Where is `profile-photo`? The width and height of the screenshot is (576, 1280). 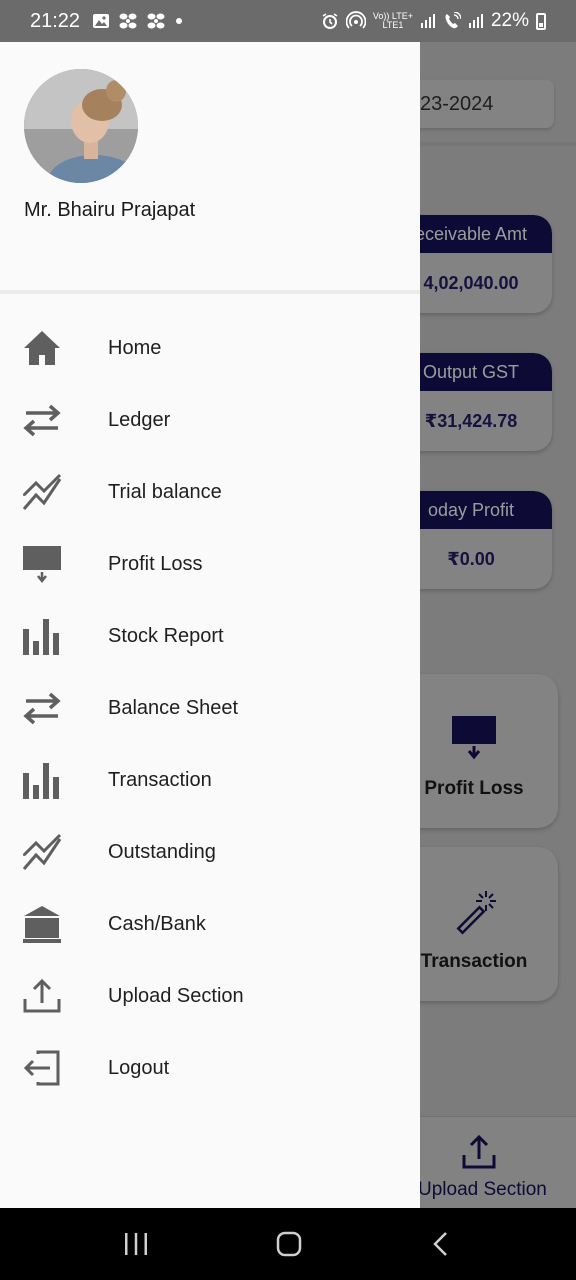
profile-photo is located at coordinates (81, 126).